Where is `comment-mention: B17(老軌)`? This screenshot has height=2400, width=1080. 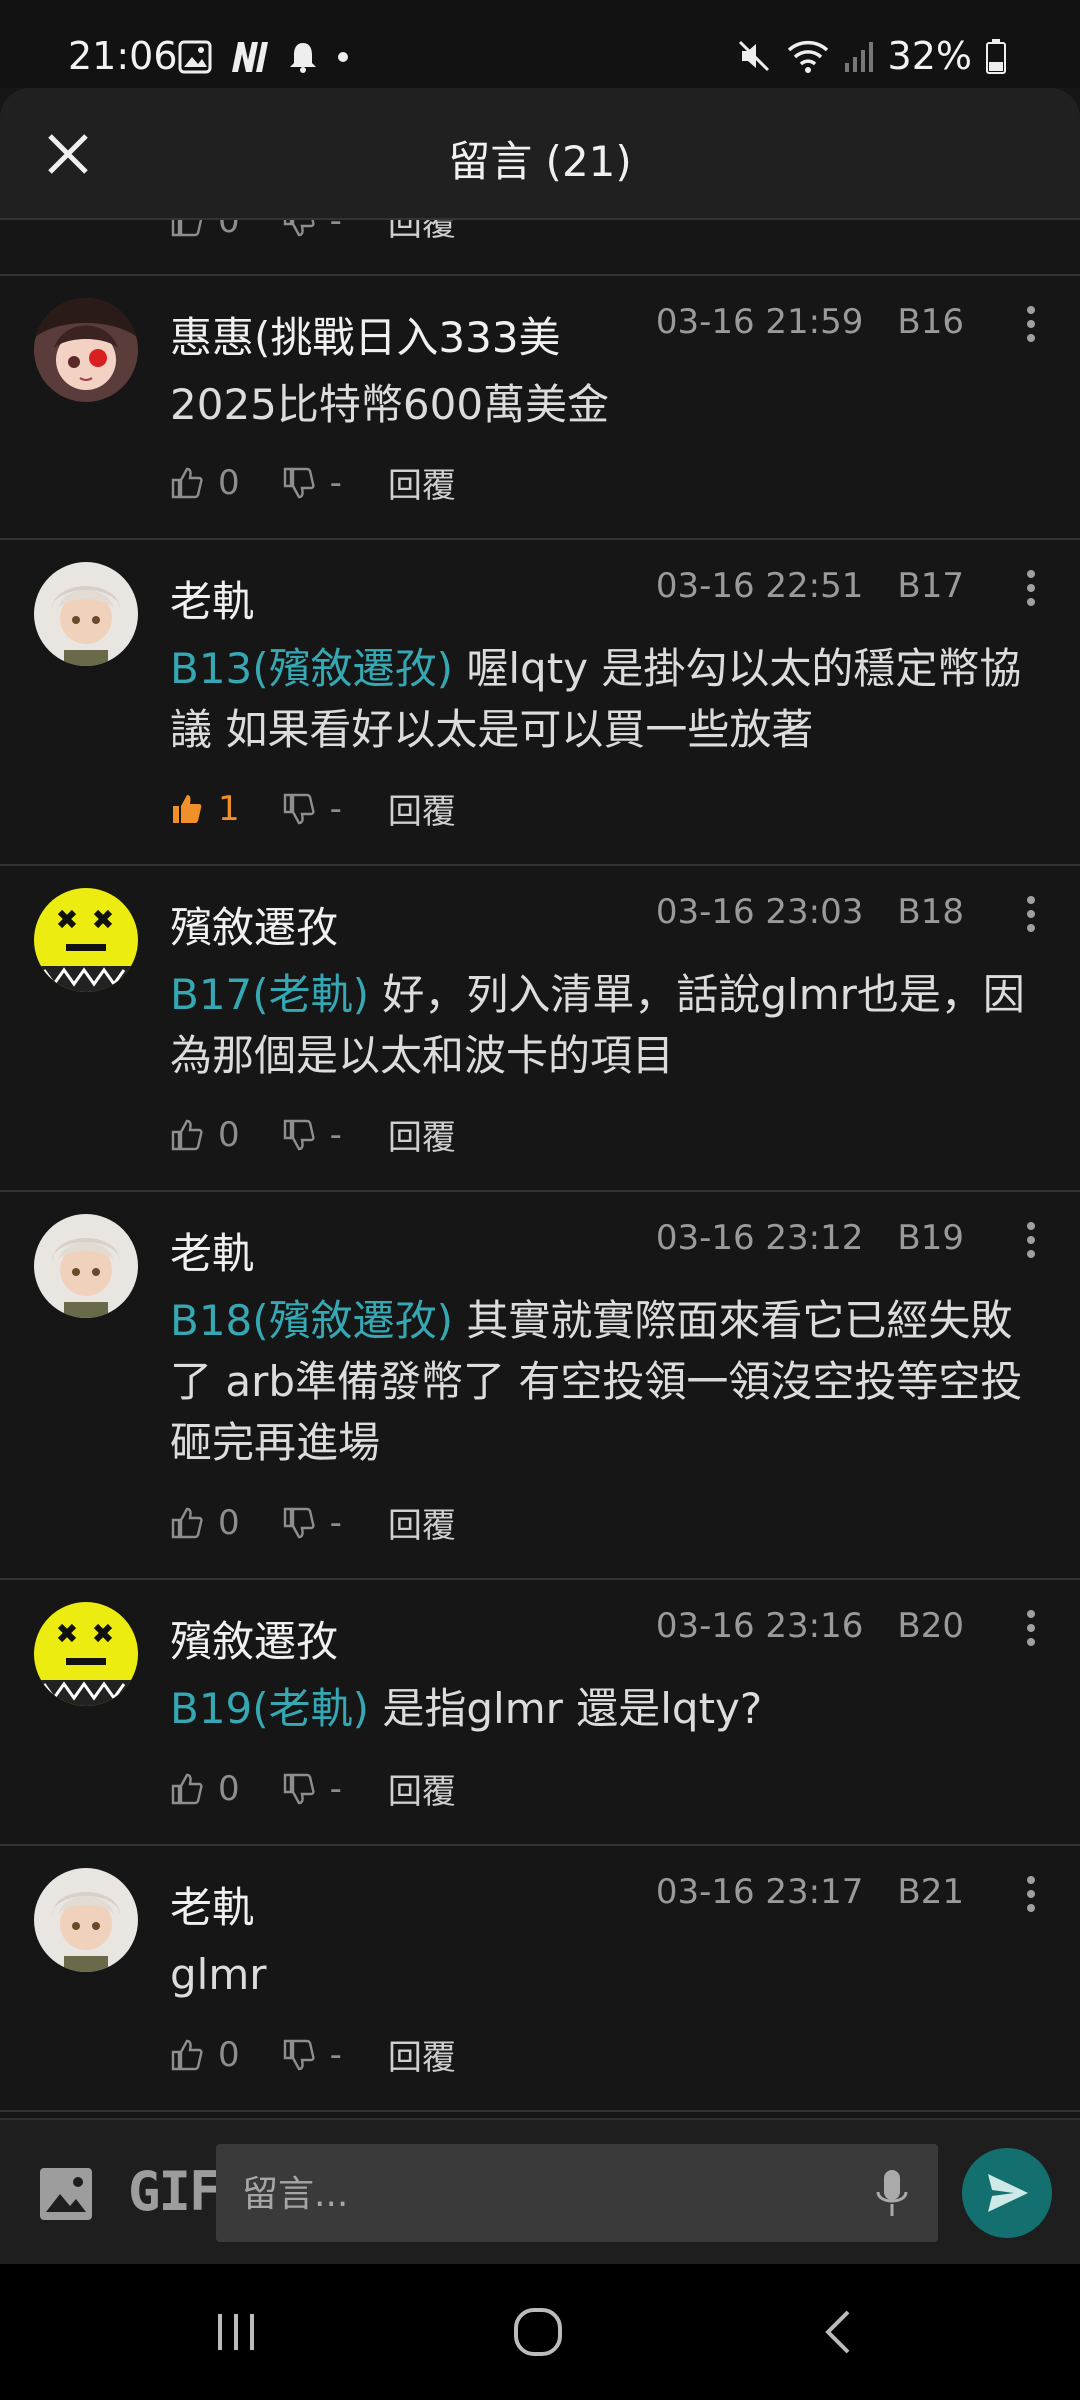 comment-mention: B17(老軌) is located at coordinates (269, 994).